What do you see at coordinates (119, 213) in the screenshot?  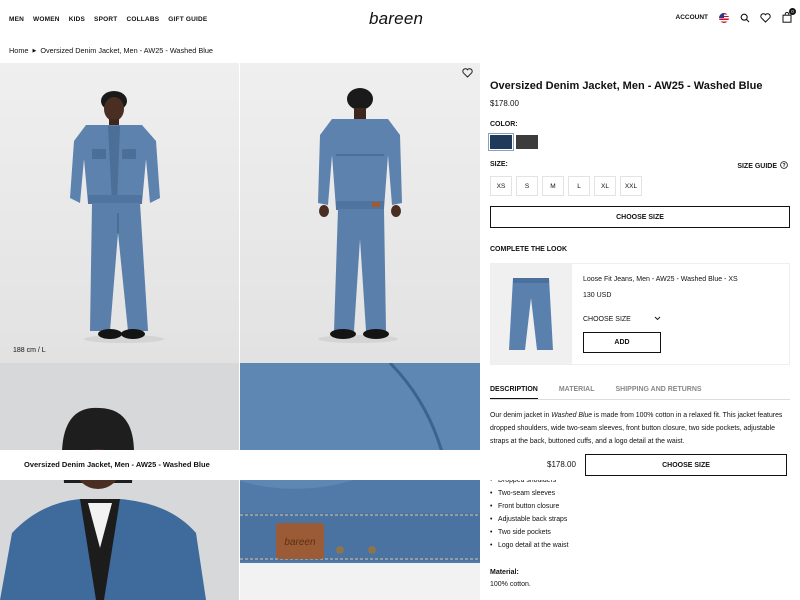 I see `product-image-front: 188 cm / L` at bounding box center [119, 213].